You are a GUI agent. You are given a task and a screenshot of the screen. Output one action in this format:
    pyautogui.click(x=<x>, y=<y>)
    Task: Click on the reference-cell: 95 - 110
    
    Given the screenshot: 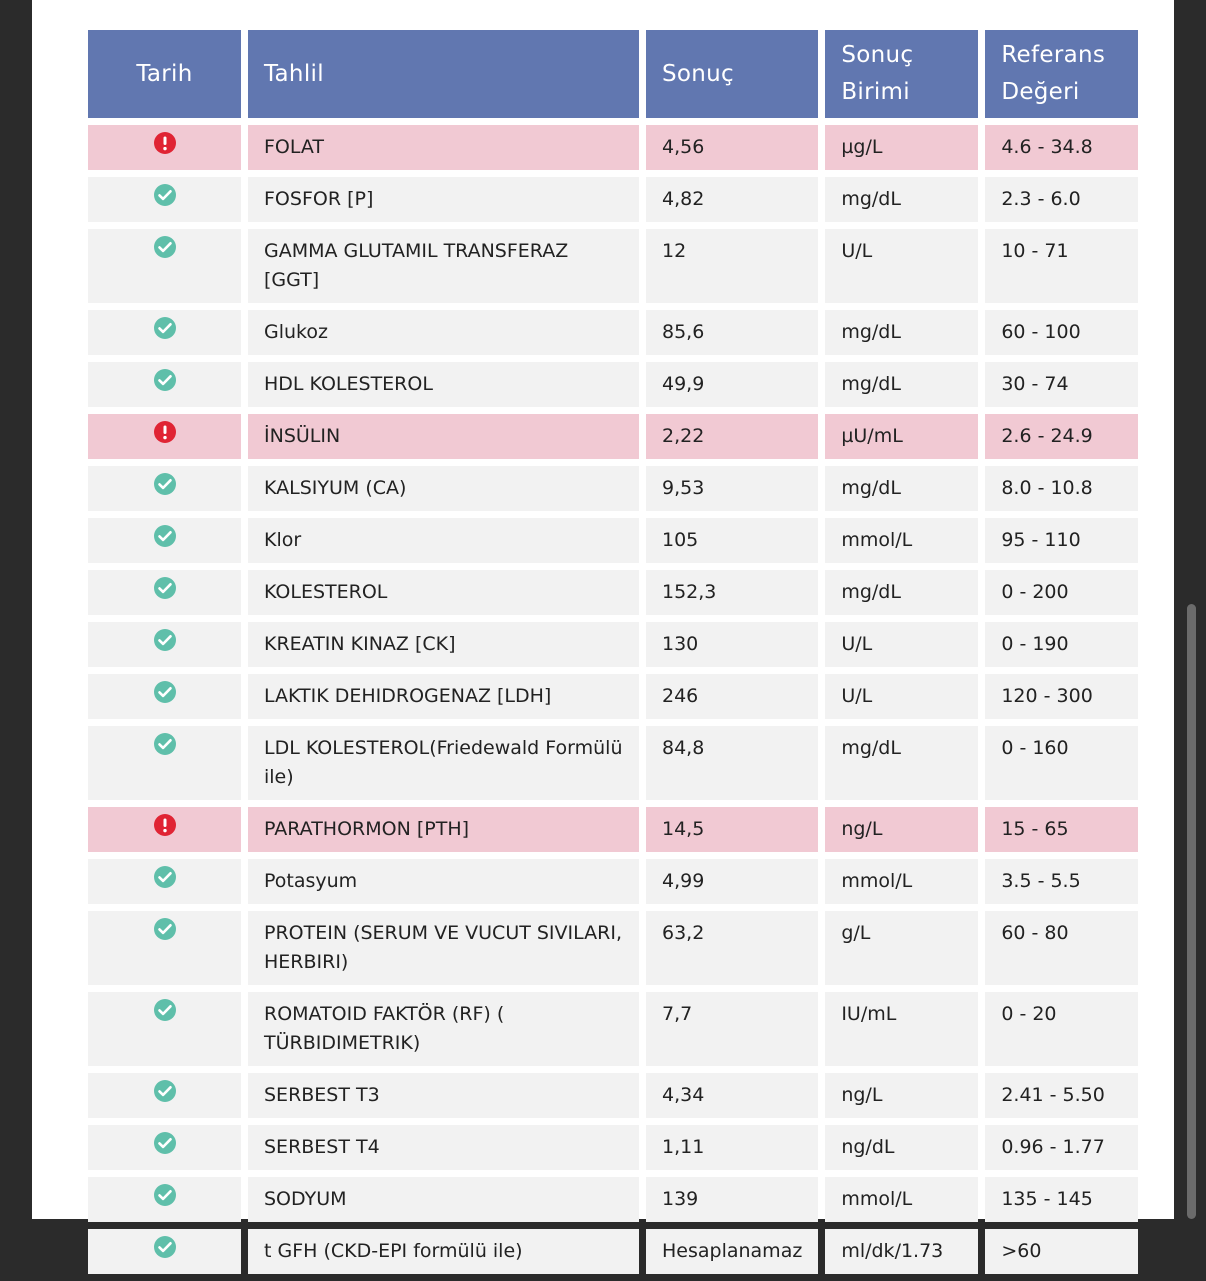 What is the action you would take?
    pyautogui.click(x=1062, y=540)
    